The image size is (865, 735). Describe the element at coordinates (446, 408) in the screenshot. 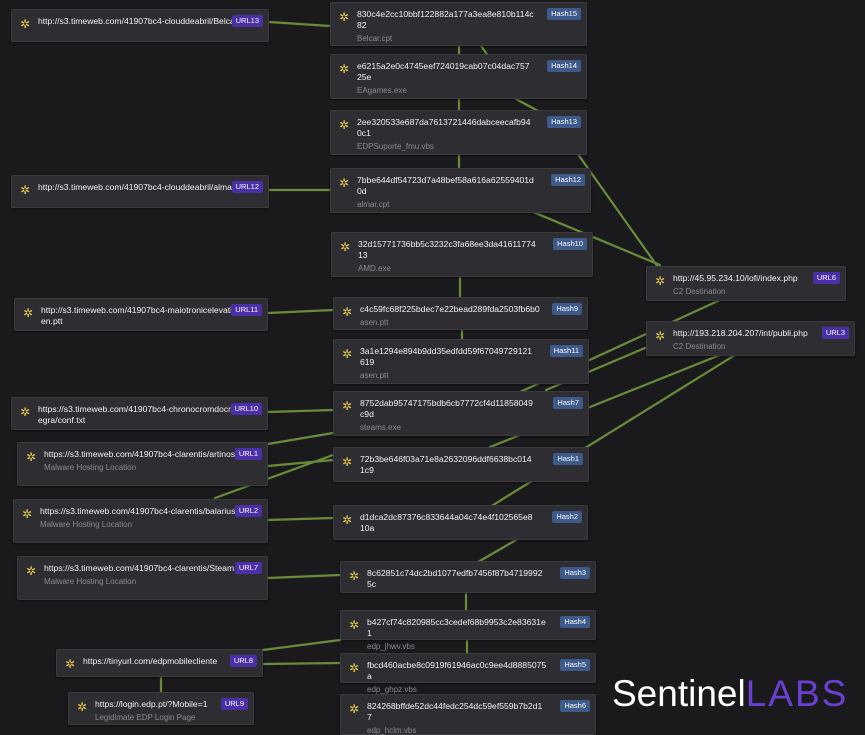

I see `node-title: 8752dab95747175bdb6cb7772cf4d11858049c9d` at that location.